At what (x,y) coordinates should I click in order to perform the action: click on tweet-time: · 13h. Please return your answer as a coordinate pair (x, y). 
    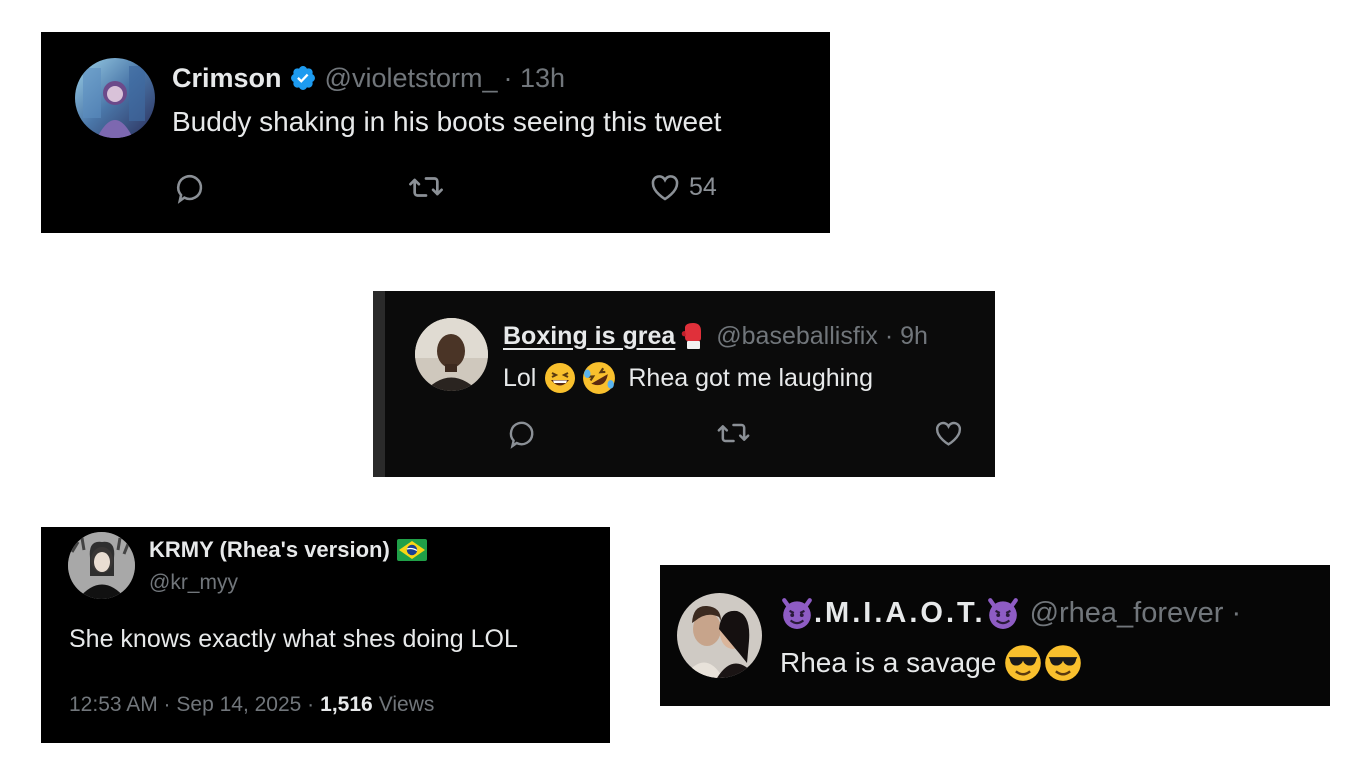
    Looking at the image, I should click on (535, 78).